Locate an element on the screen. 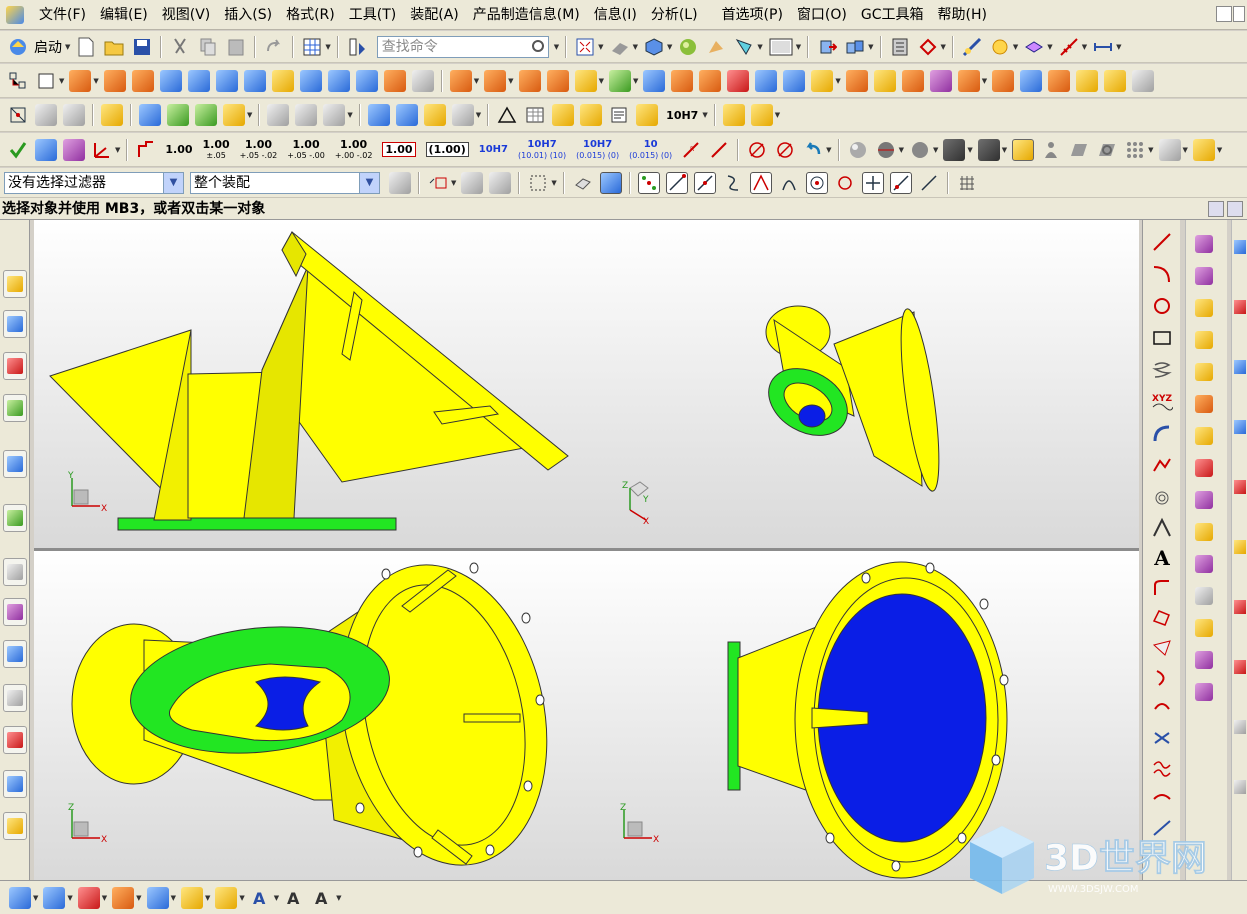  history-tab is located at coordinates (15, 572).